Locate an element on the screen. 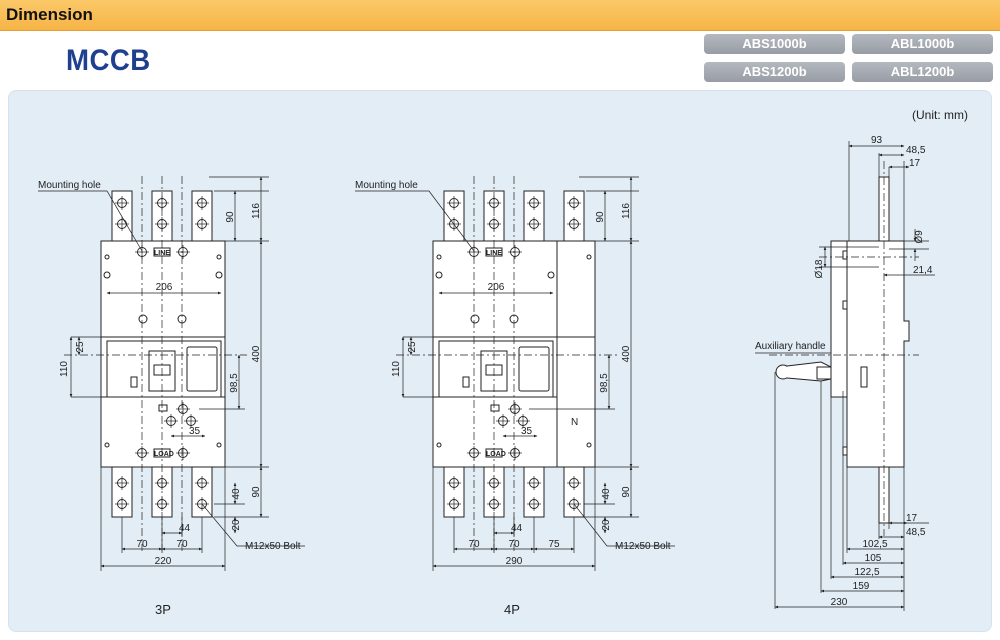 Image resolution: width=1000 pixels, height=640 pixels. model-button-abs1200b: ABS1200b is located at coordinates (774, 72).